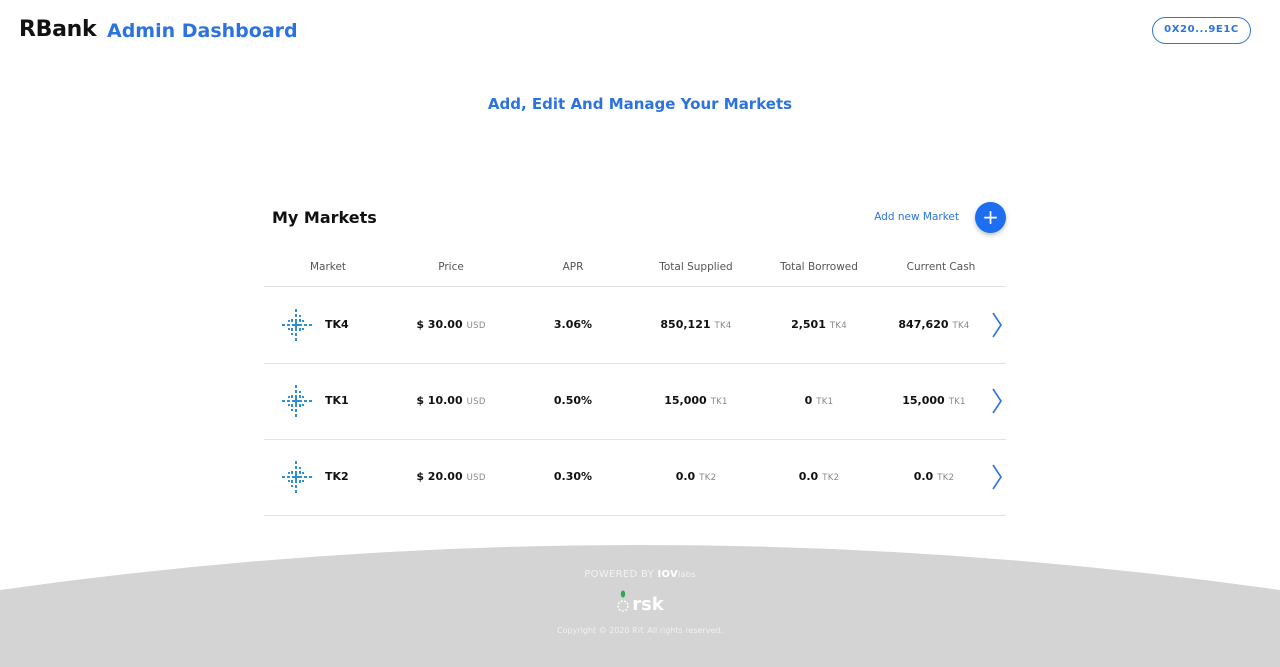  What do you see at coordinates (640, 31) in the screenshot?
I see `top-bar: RBank Admin Dashboard 0X20...9E1C` at bounding box center [640, 31].